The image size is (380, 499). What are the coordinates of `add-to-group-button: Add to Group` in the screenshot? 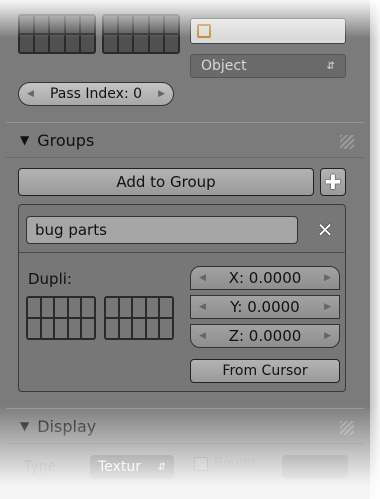 It's located at (166, 182).